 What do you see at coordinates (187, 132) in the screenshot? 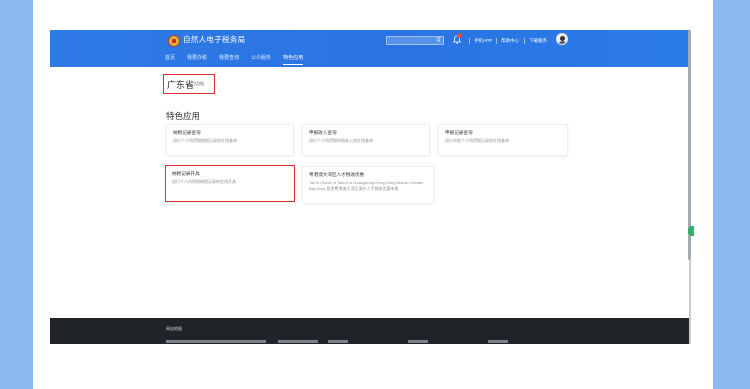
I see `card-title: 纳税记录查询` at bounding box center [187, 132].